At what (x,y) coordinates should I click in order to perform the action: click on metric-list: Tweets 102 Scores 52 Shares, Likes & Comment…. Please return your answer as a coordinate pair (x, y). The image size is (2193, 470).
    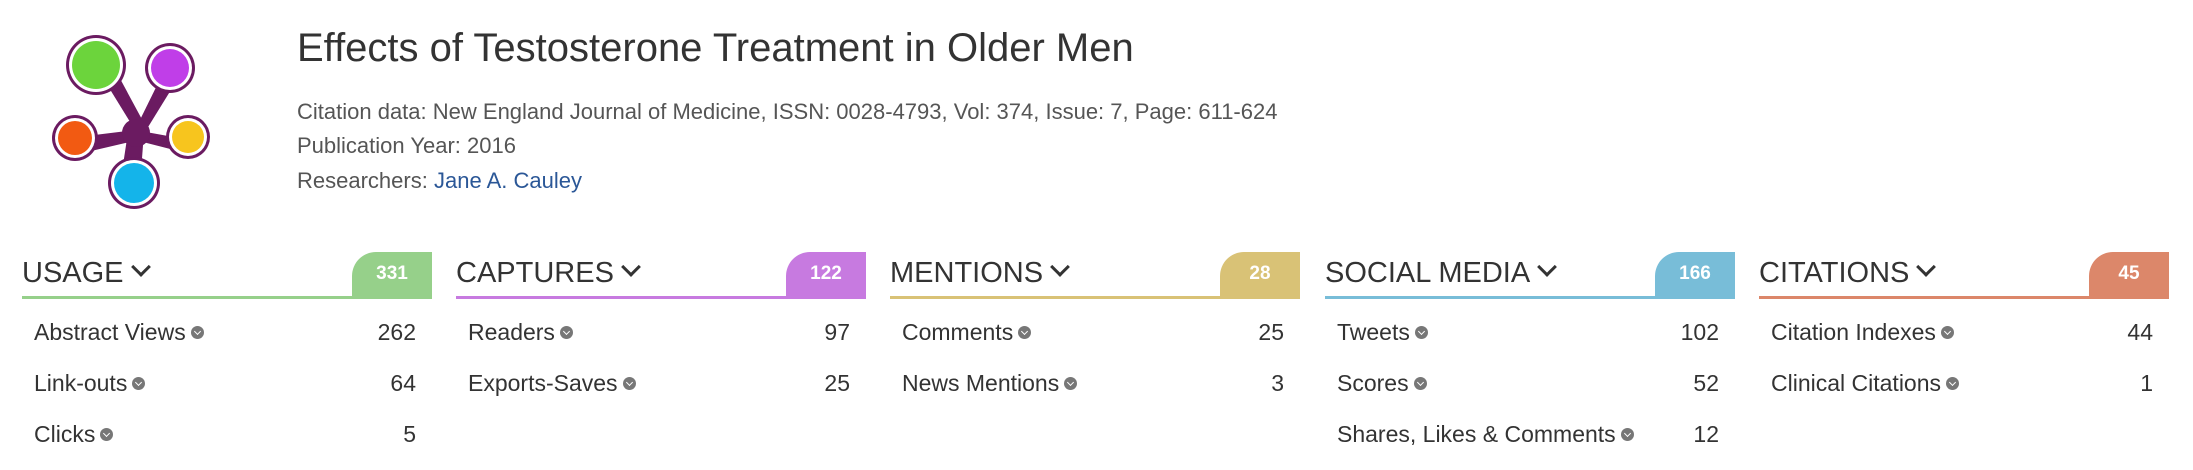
    Looking at the image, I should click on (1530, 378).